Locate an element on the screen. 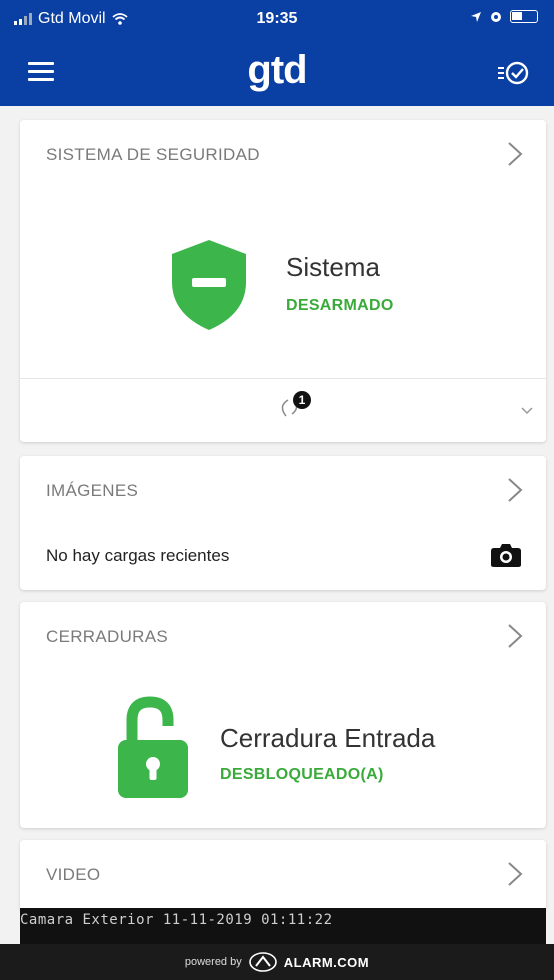  alarm-com-brand: ALARM.COM is located at coordinates (326, 962).